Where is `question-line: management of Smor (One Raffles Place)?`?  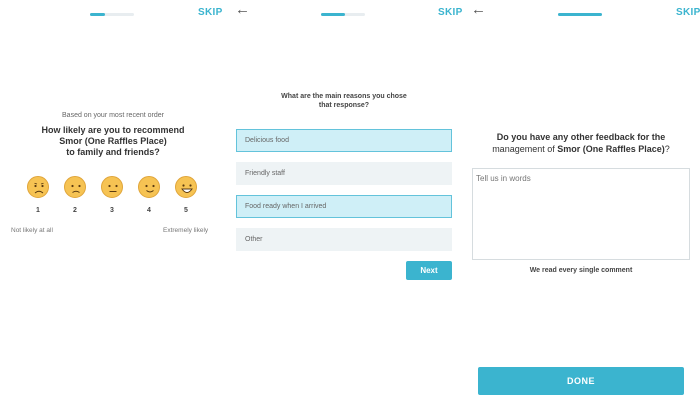
question-line: management of Smor (One Raffles Place)? is located at coordinates (581, 149).